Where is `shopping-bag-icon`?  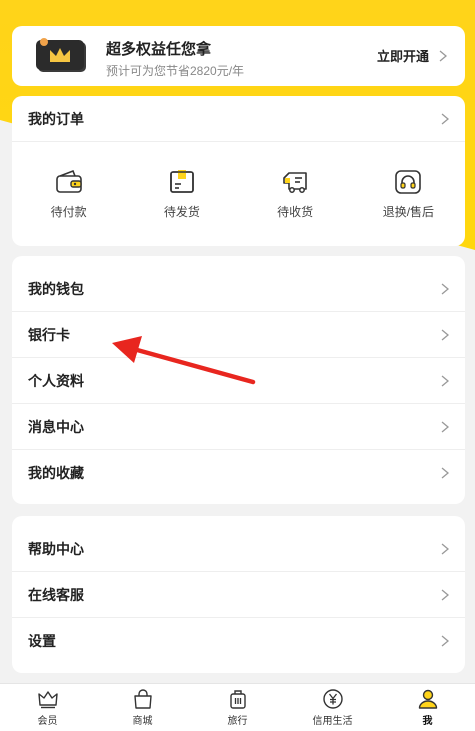 shopping-bag-icon is located at coordinates (142, 699).